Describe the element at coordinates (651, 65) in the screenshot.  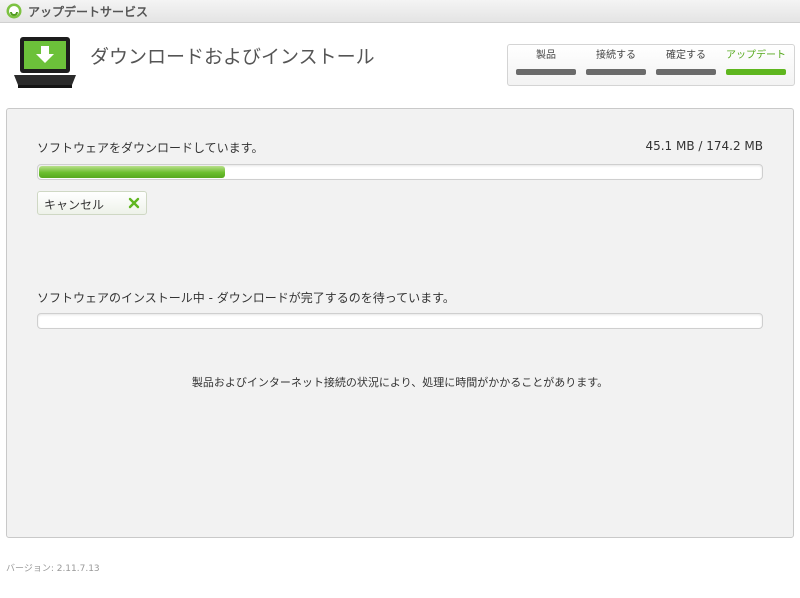
I see `step-indicator: 製品 接続する 確定する アップデート` at that location.